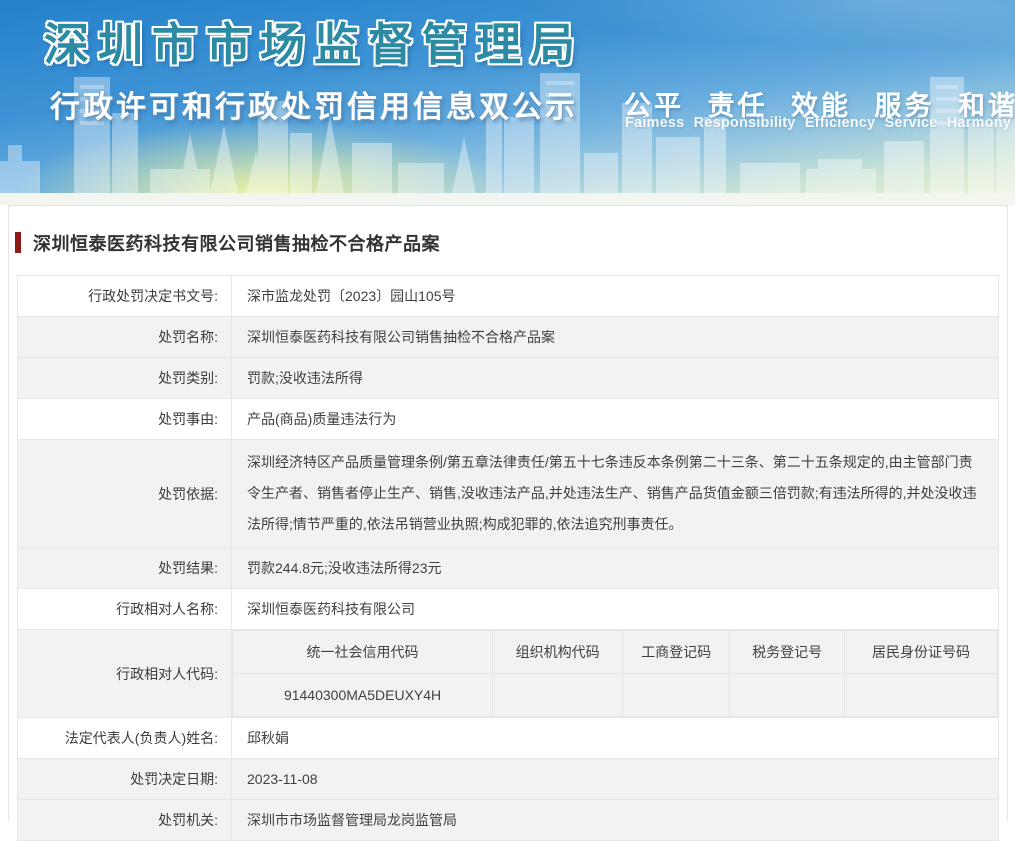 The width and height of the screenshot is (1015, 841). Describe the element at coordinates (124, 609) in the screenshot. I see `field-label: 行政相对人名称:` at that location.